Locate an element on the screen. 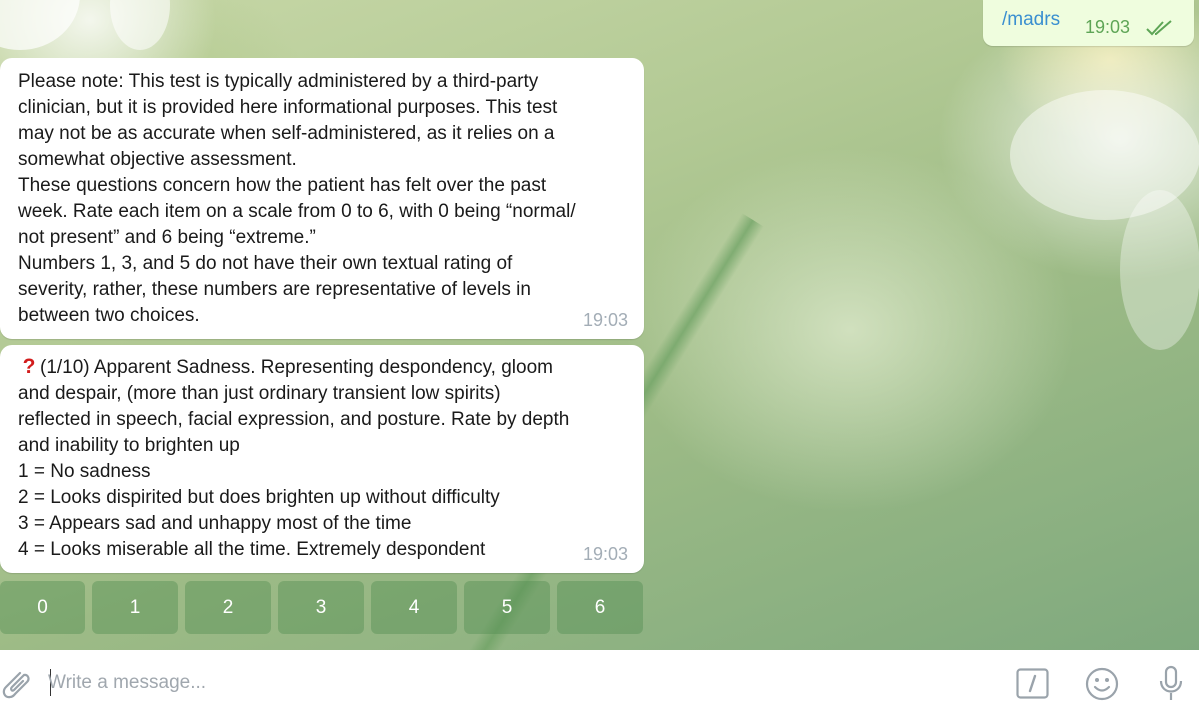  keyboard-button-2: 2 is located at coordinates (228, 607).